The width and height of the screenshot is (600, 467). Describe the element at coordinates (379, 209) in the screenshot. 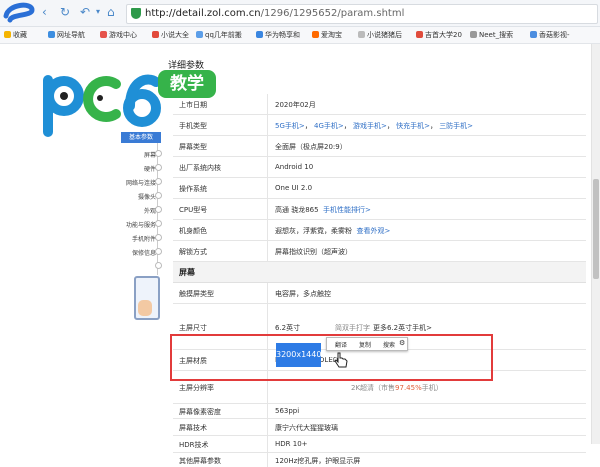

I see `table-row: CPU型号 高通 骁龙865 手机性能排行>` at that location.